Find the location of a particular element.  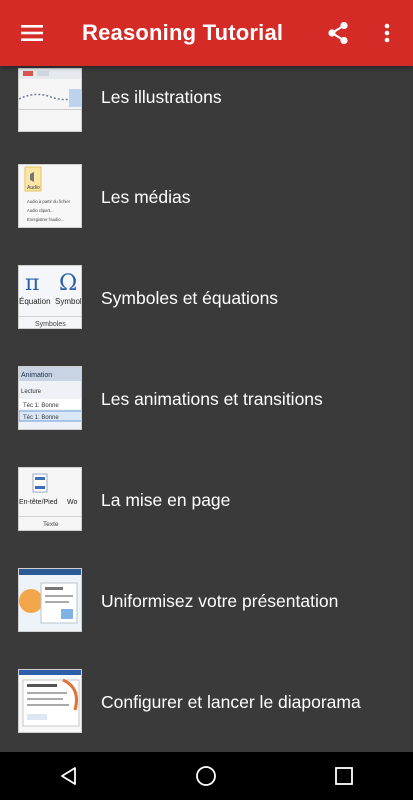

list-item: En-tête/Pied Wo Texte La mise en page is located at coordinates (206, 499).